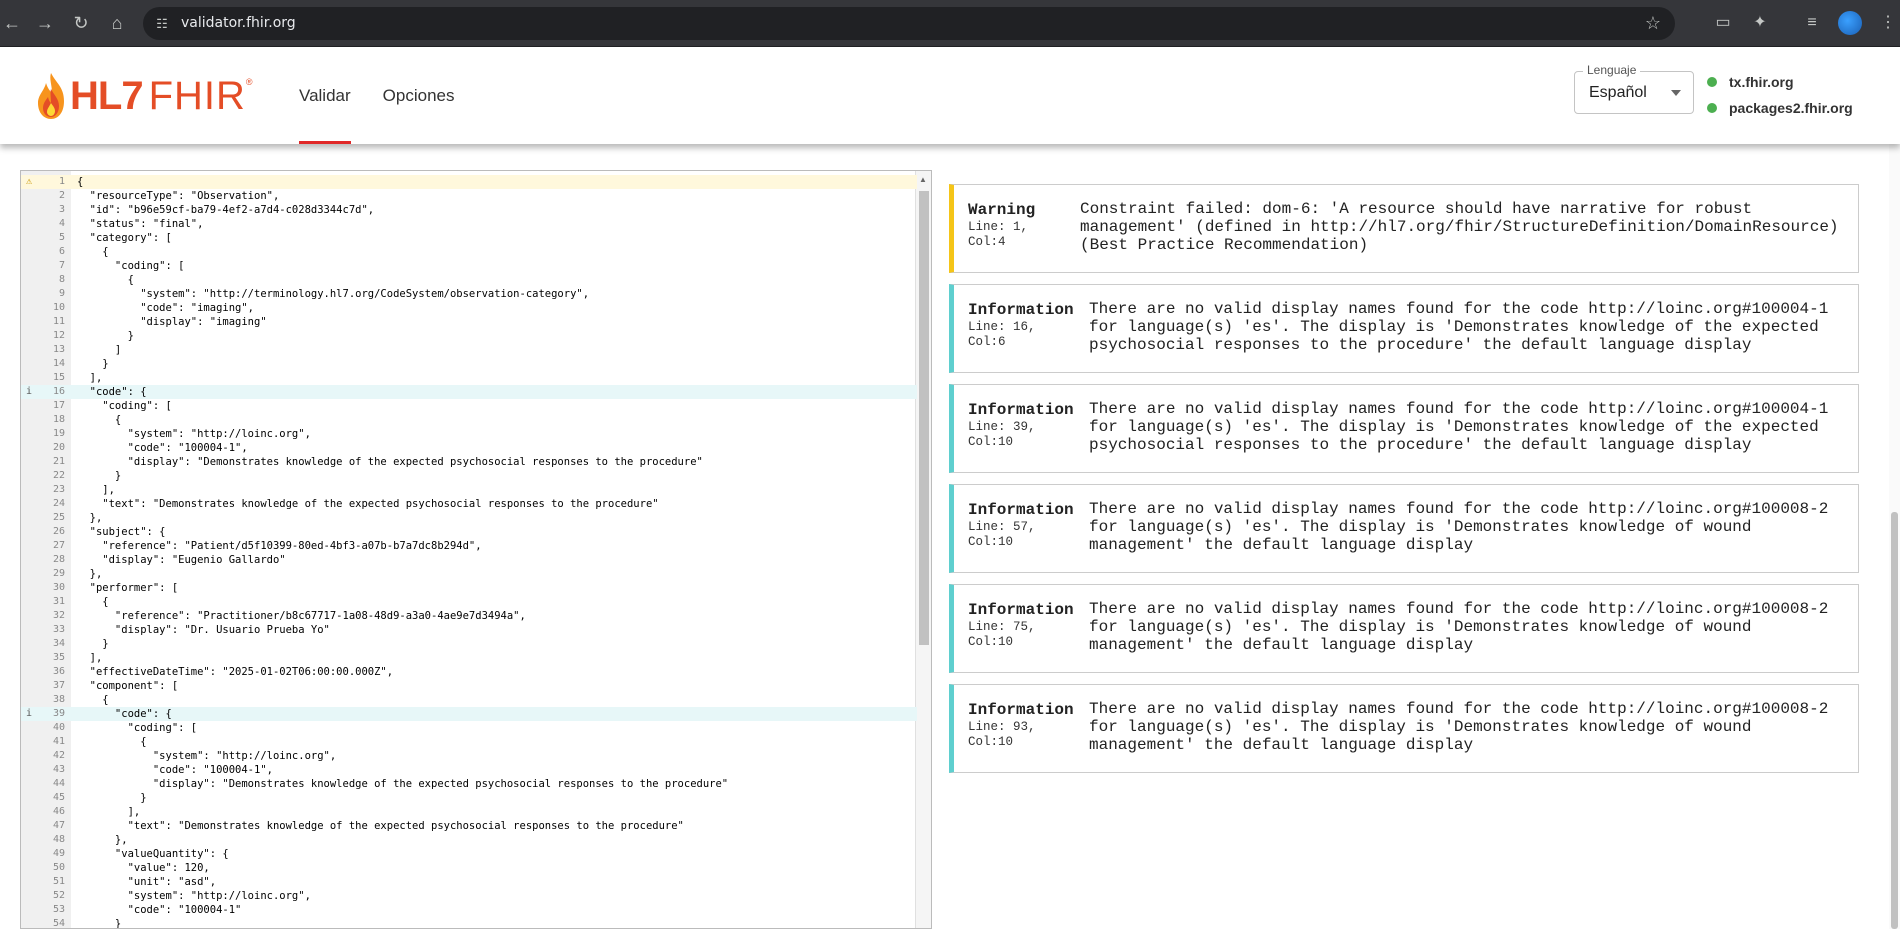 This screenshot has height=929, width=1900. I want to click on editor-line: 42 "system": "http://loinc.org",, so click(469, 756).